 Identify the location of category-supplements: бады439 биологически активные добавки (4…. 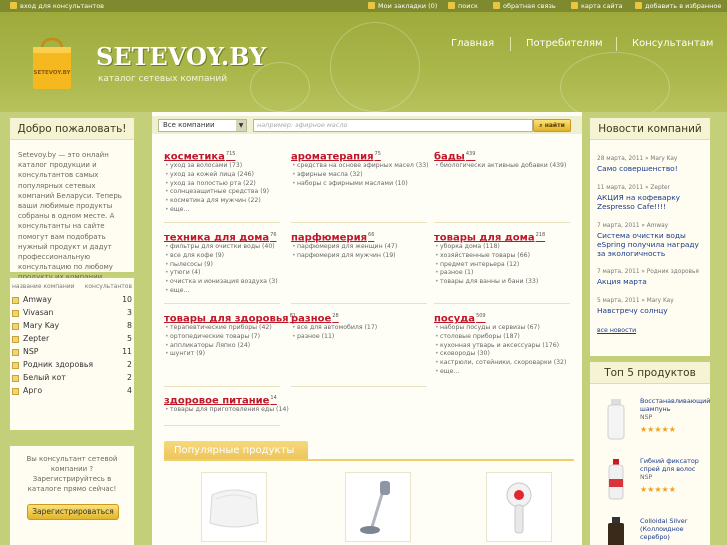
(500, 161).